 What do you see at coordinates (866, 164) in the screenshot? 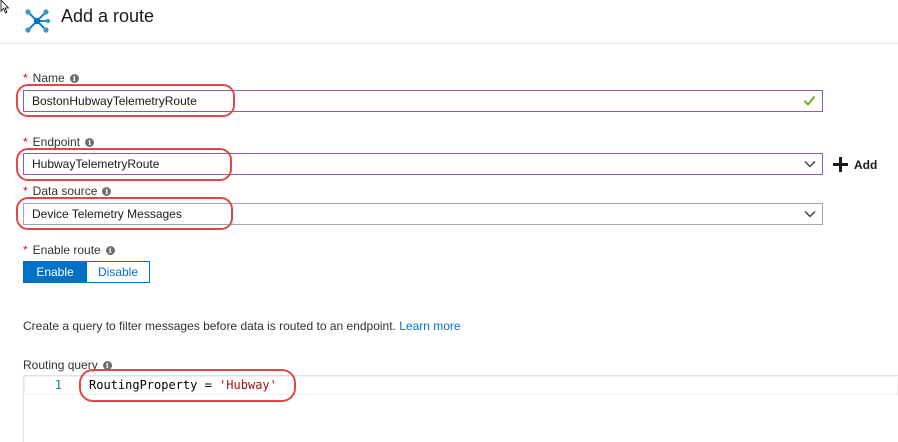
I see `add-label: Add` at bounding box center [866, 164].